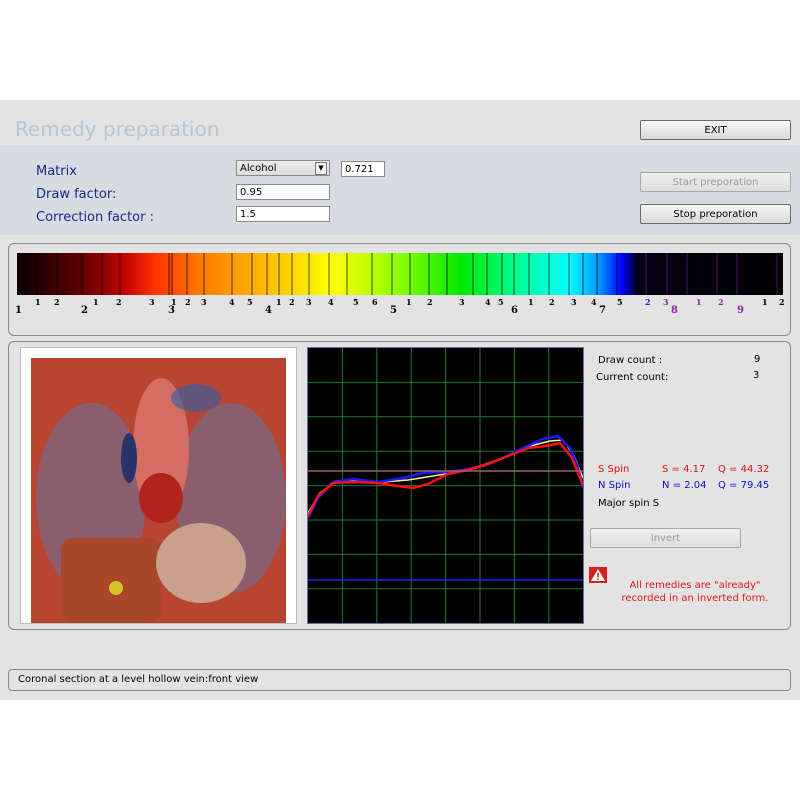  Describe the element at coordinates (602, 310) in the screenshot. I see `spectrum-major-tick: 7` at that location.